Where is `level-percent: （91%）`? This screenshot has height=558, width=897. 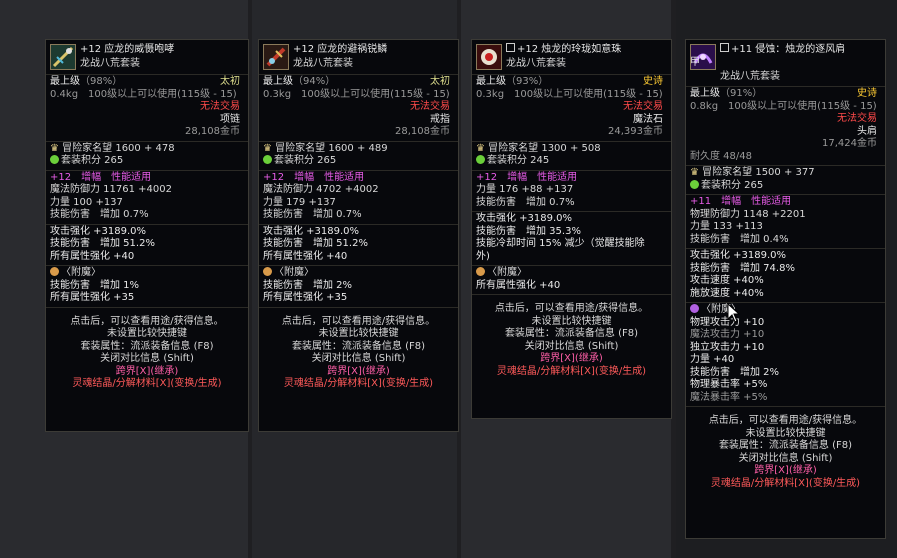 level-percent: （91%） is located at coordinates (741, 93).